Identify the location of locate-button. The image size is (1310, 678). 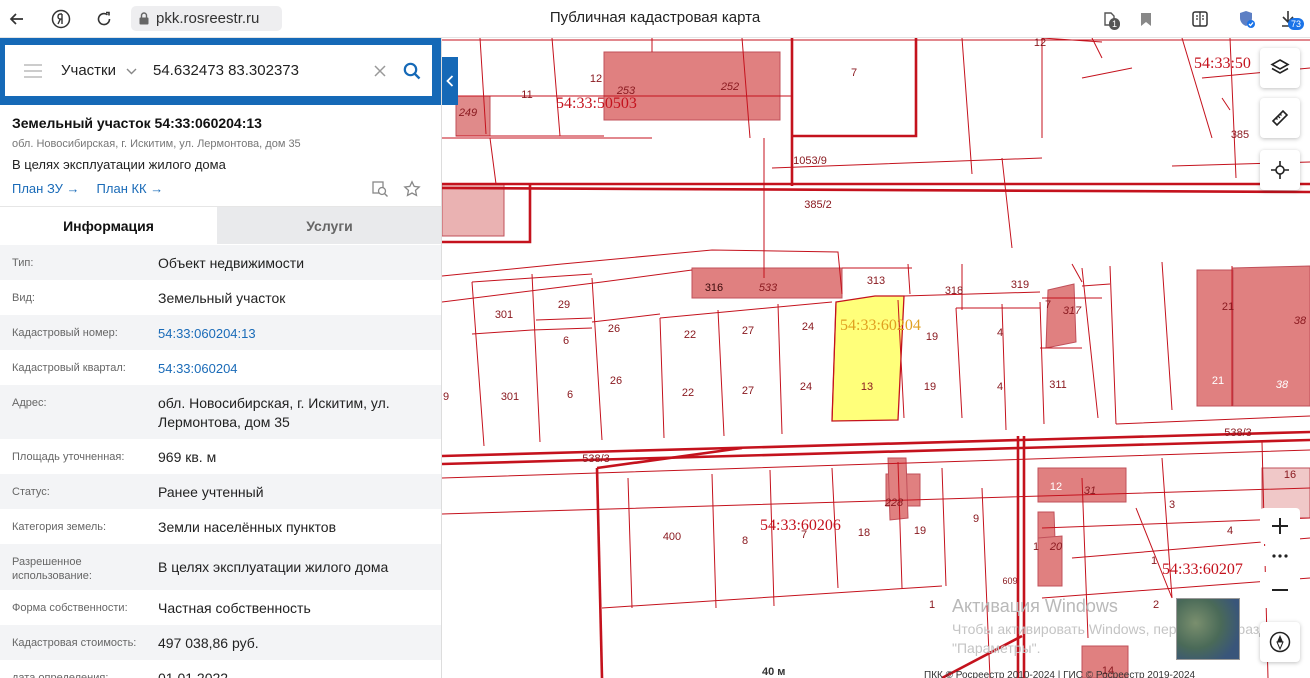
(1280, 170).